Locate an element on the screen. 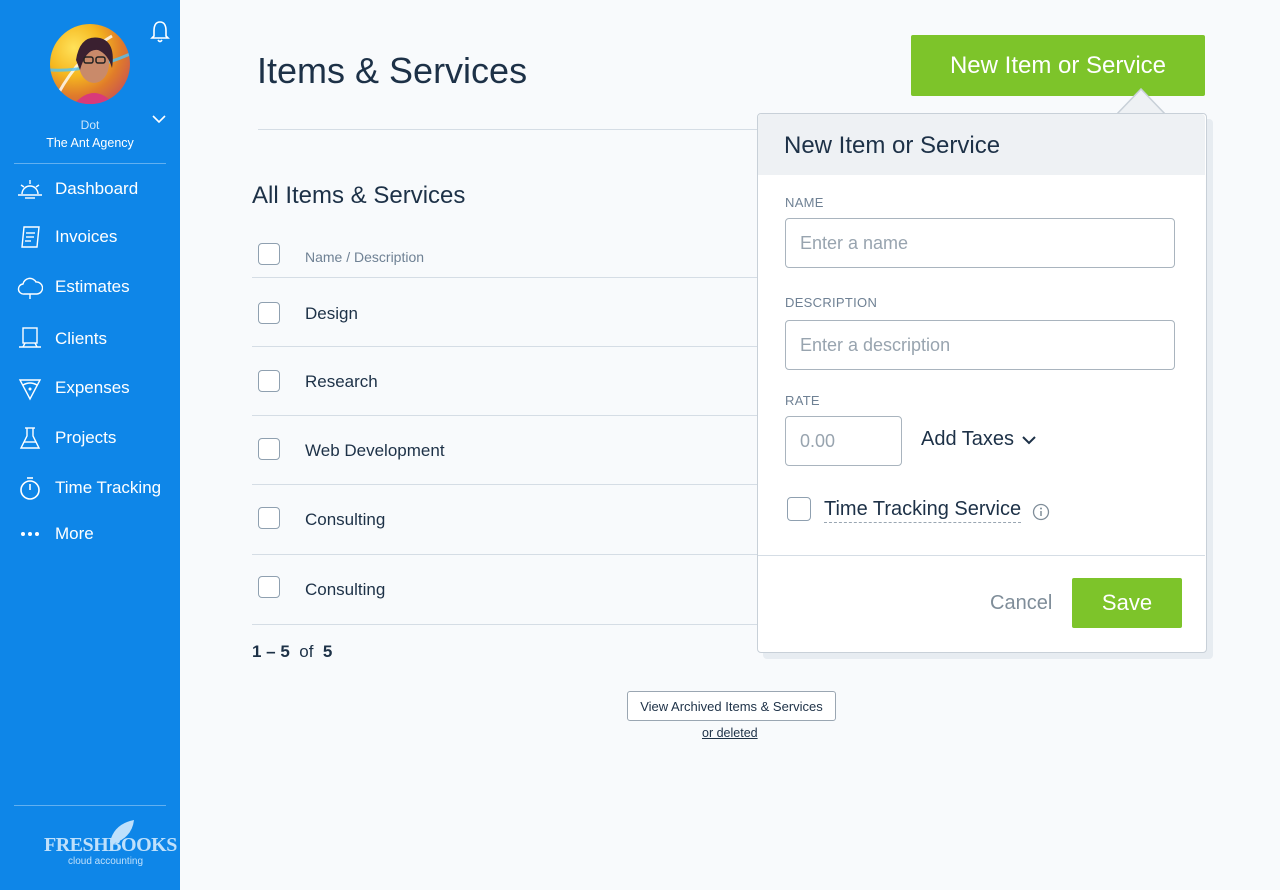  pagination-summary: 1 – 5 of 5 is located at coordinates (292, 652).